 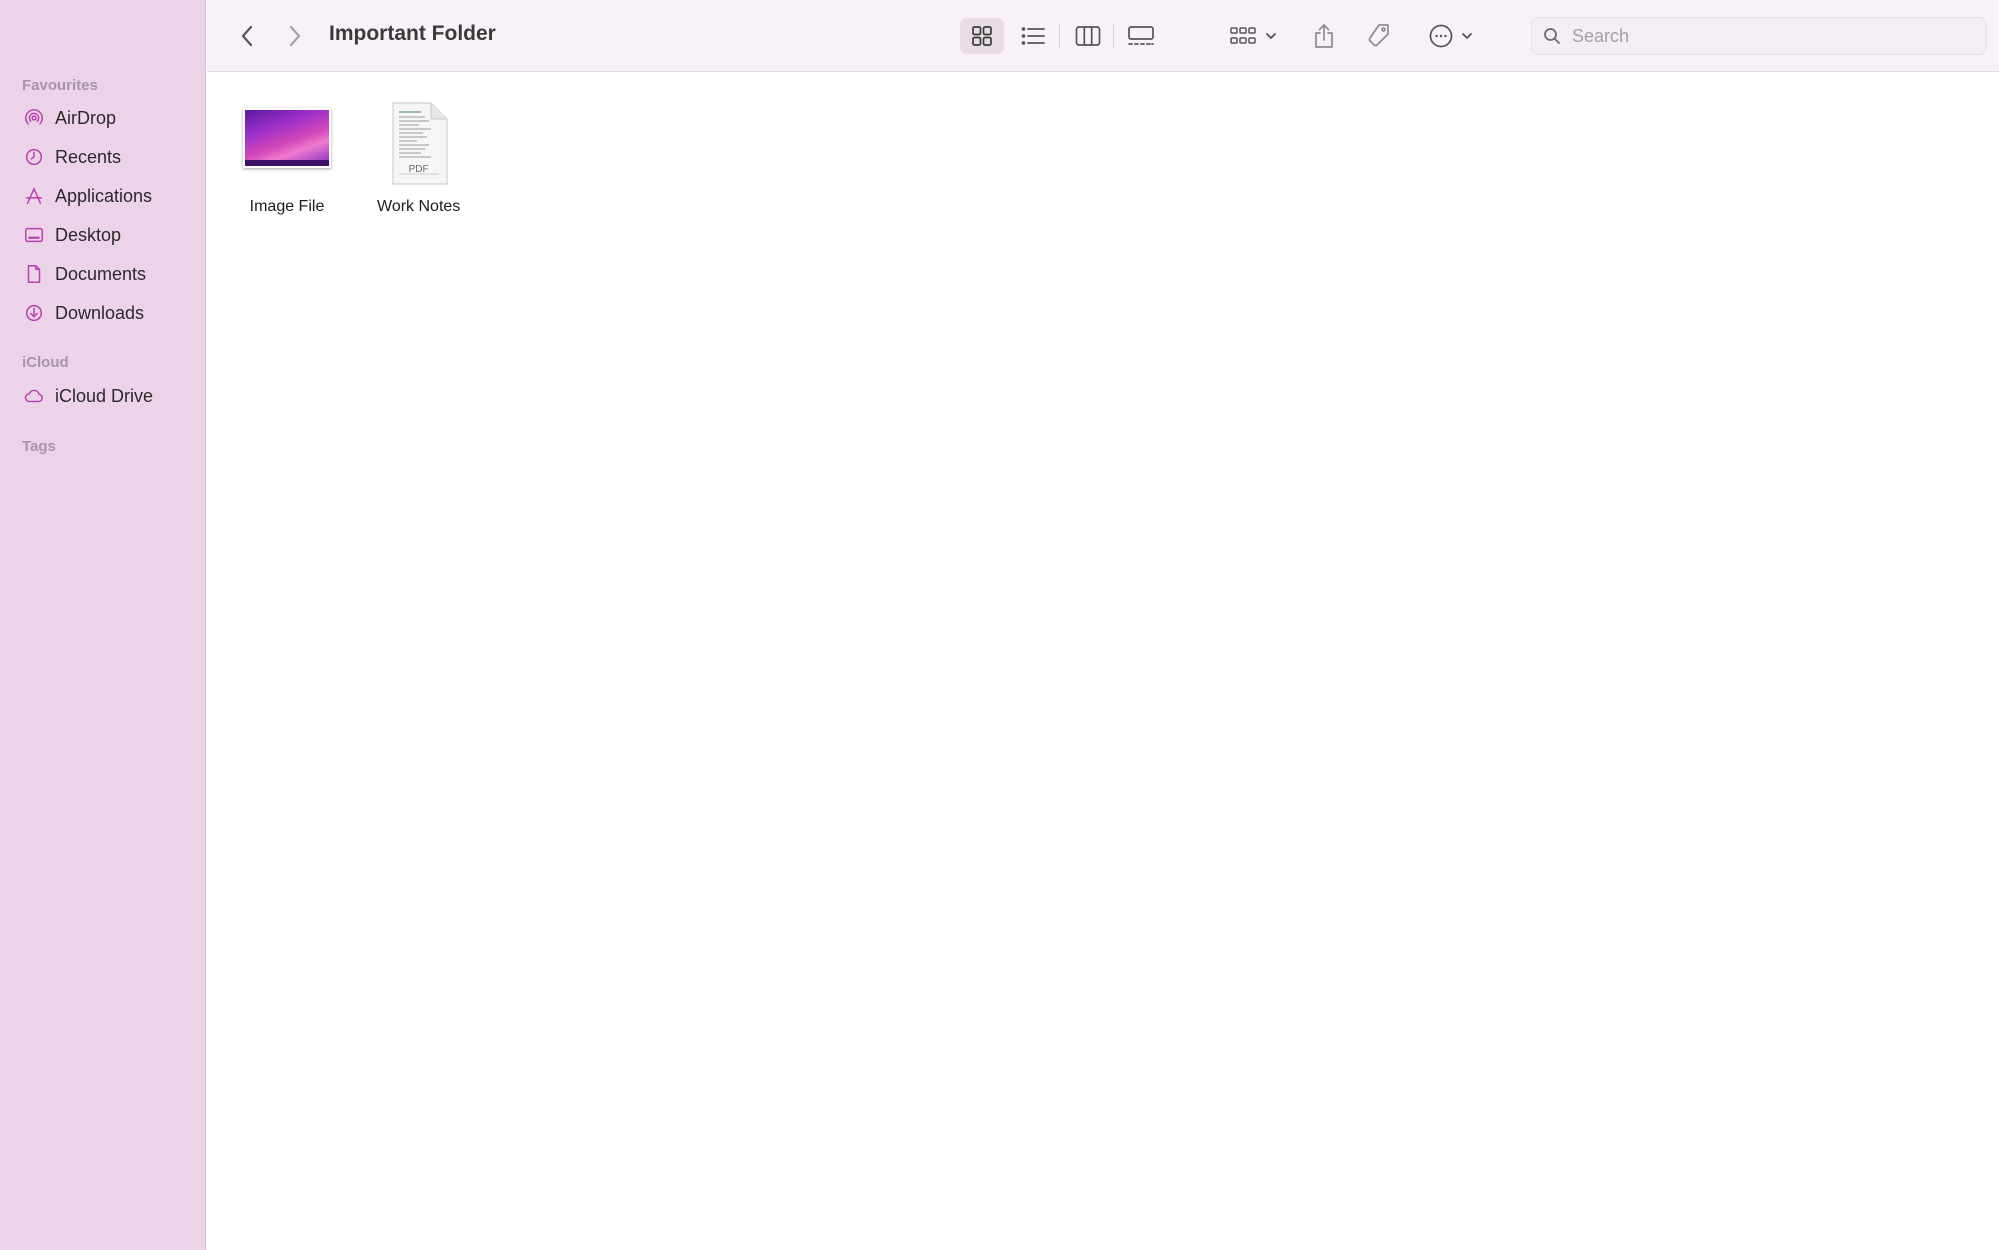 I want to click on grid-icon, so click(x=982, y=36).